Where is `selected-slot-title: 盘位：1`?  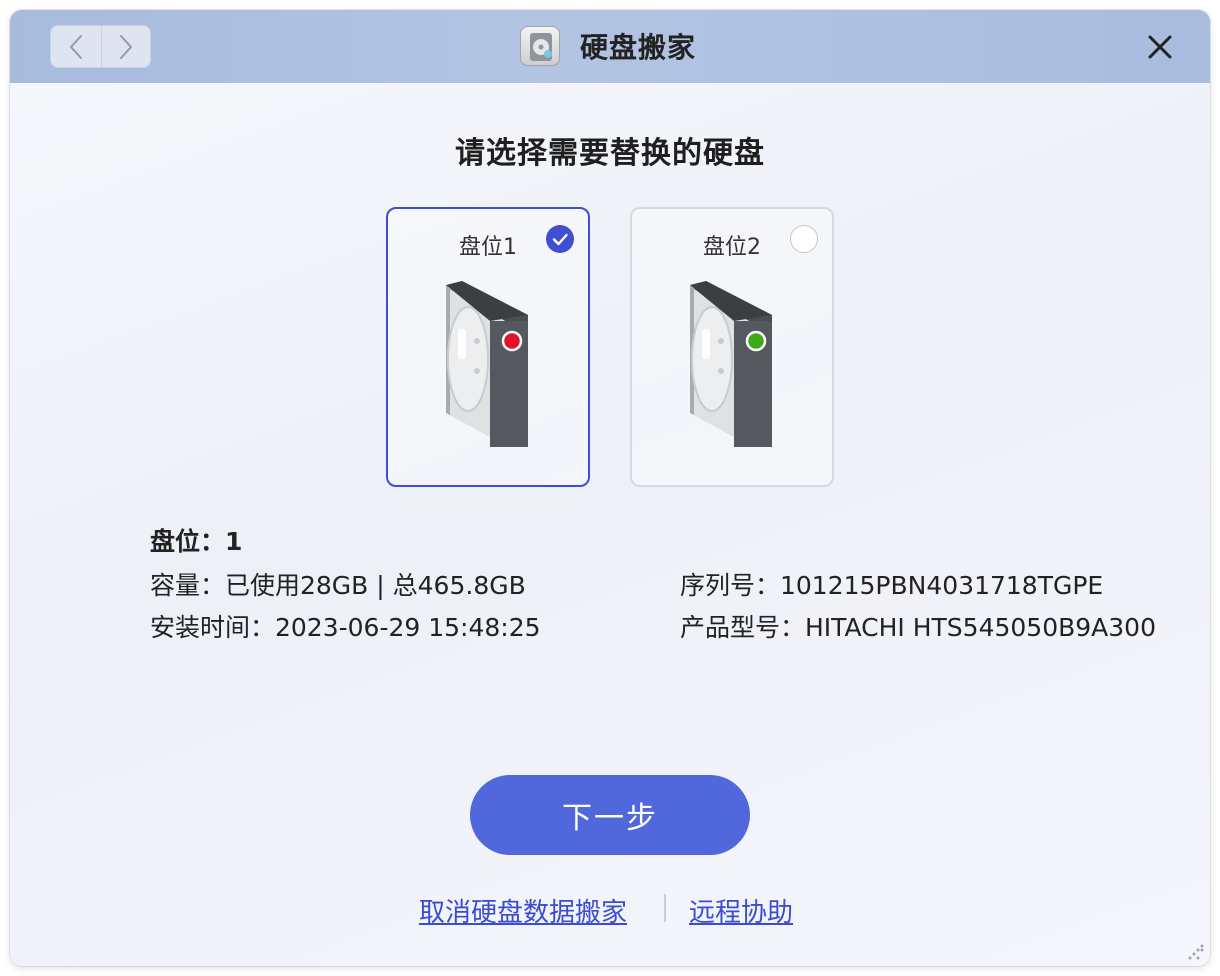
selected-slot-title: 盘位：1 is located at coordinates (196, 541).